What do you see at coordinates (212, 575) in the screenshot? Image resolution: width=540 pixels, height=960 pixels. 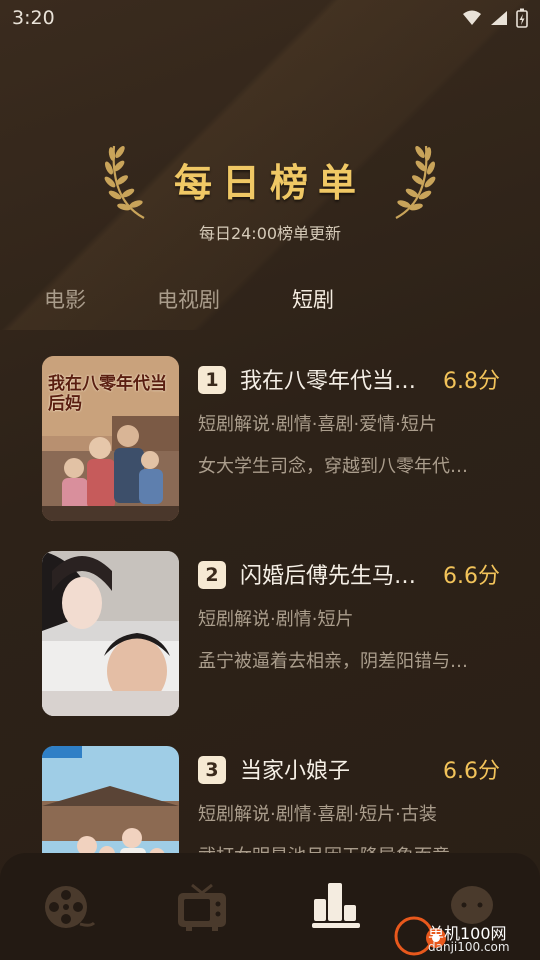 I see `rank-badge: 2` at bounding box center [212, 575].